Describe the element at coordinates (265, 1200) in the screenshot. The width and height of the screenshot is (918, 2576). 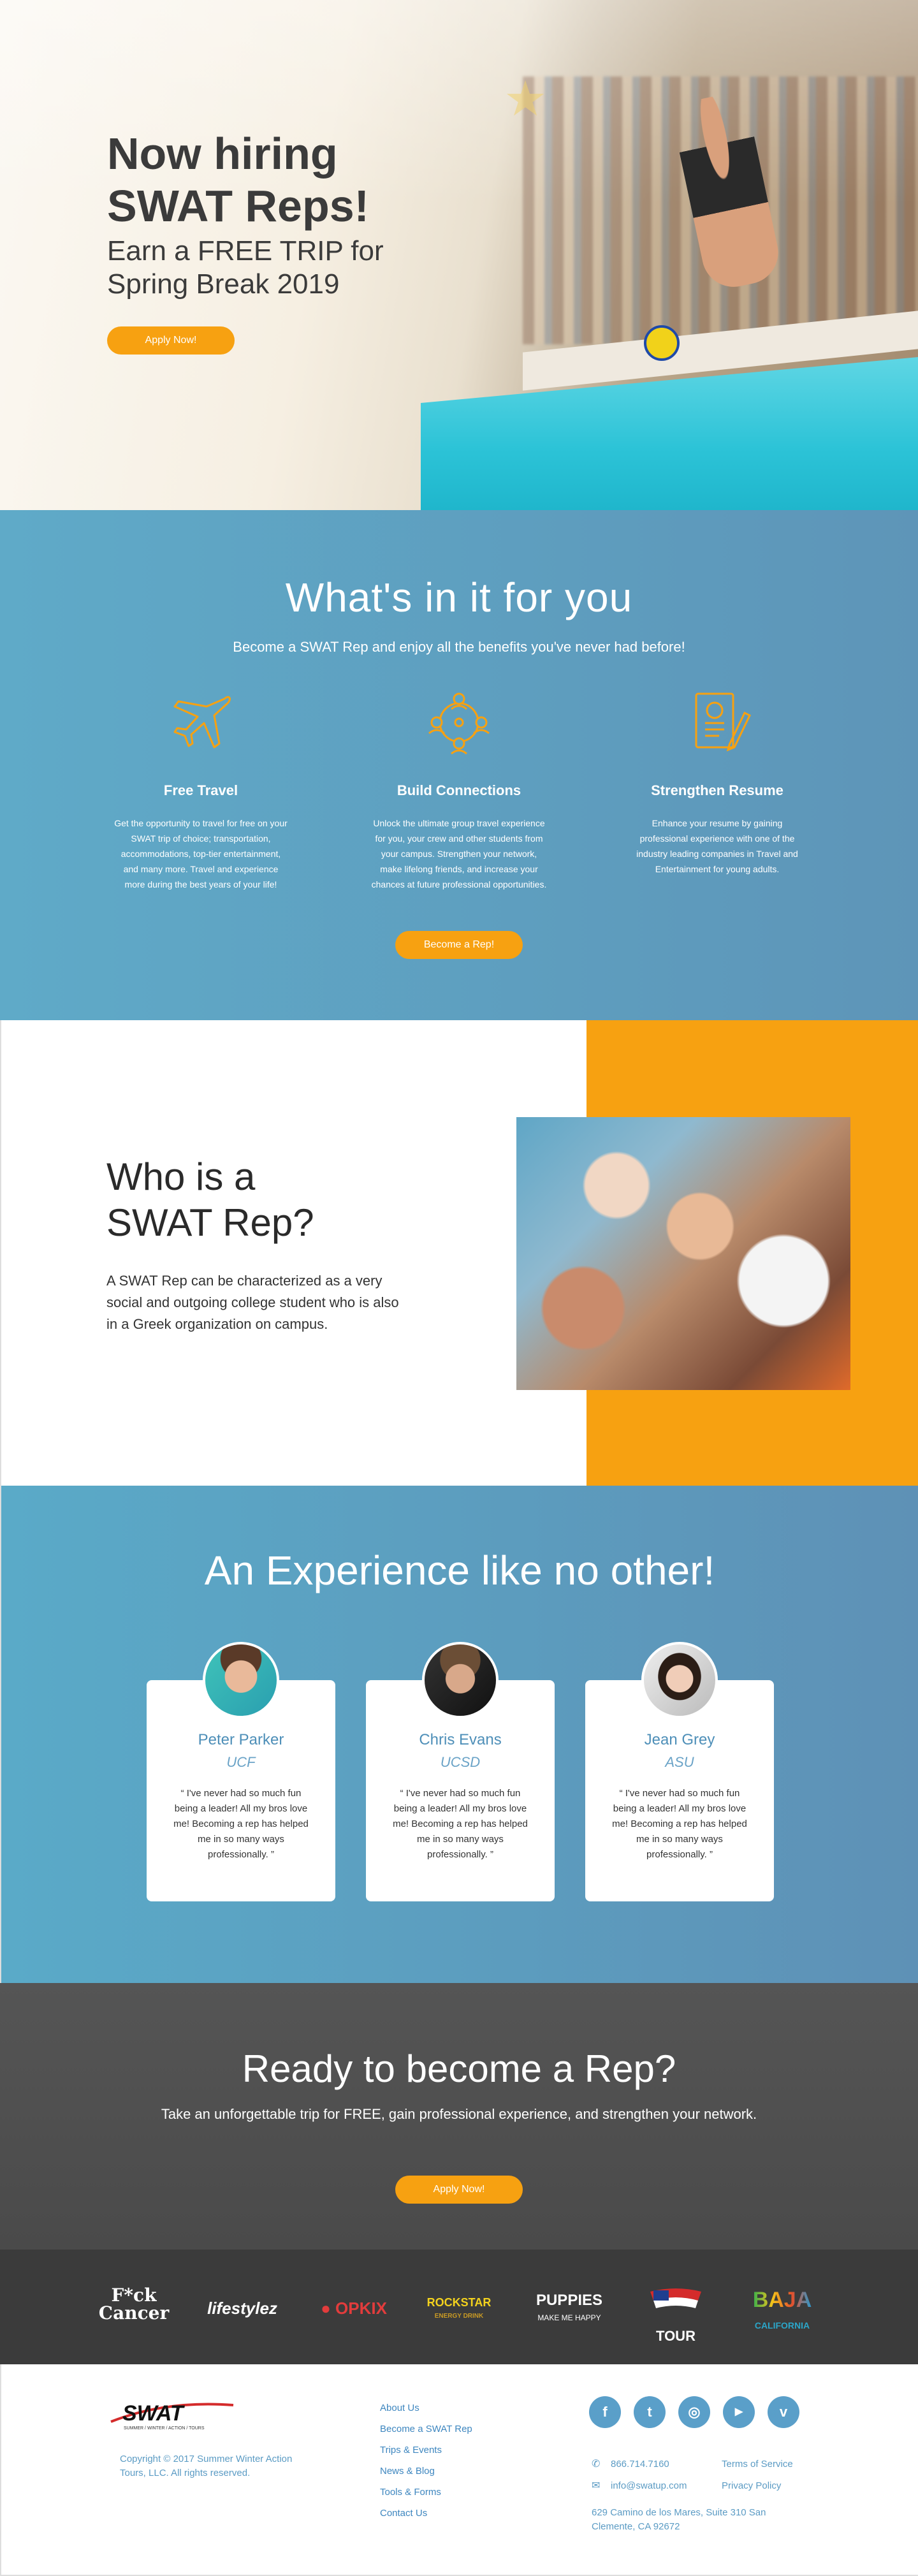
I see `who-title: Who is a SWAT Rep?` at that location.